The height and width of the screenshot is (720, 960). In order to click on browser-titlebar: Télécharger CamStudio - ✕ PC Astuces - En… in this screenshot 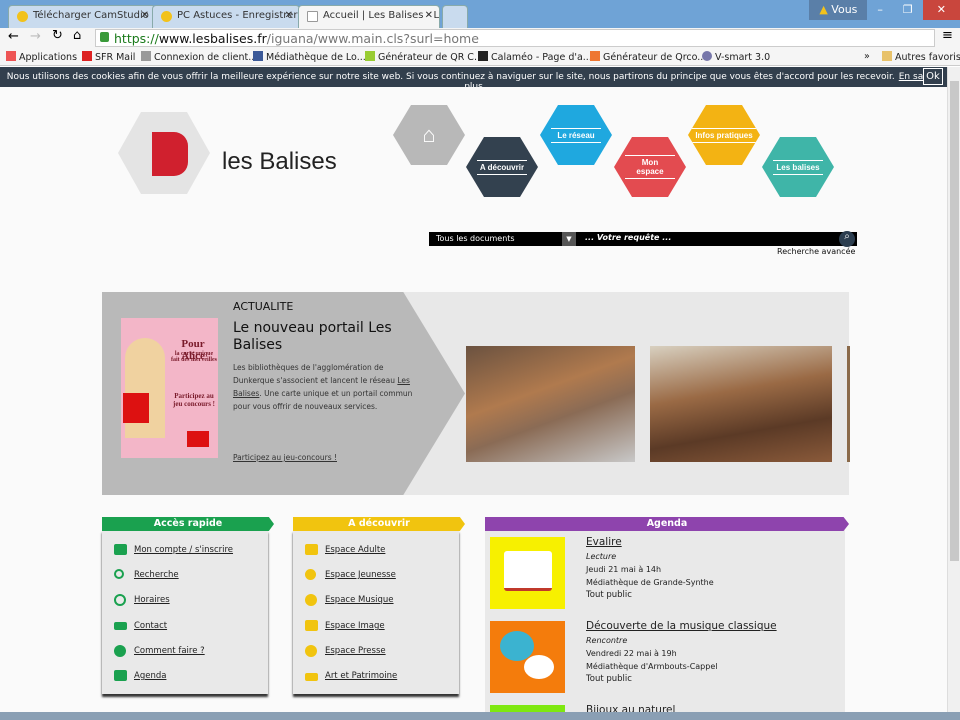, I will do `click(480, 14)`.